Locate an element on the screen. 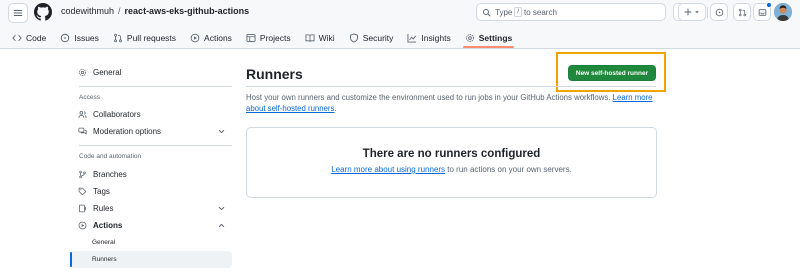 This screenshot has height=274, width=800. tab-insights: Insights is located at coordinates (428, 37).